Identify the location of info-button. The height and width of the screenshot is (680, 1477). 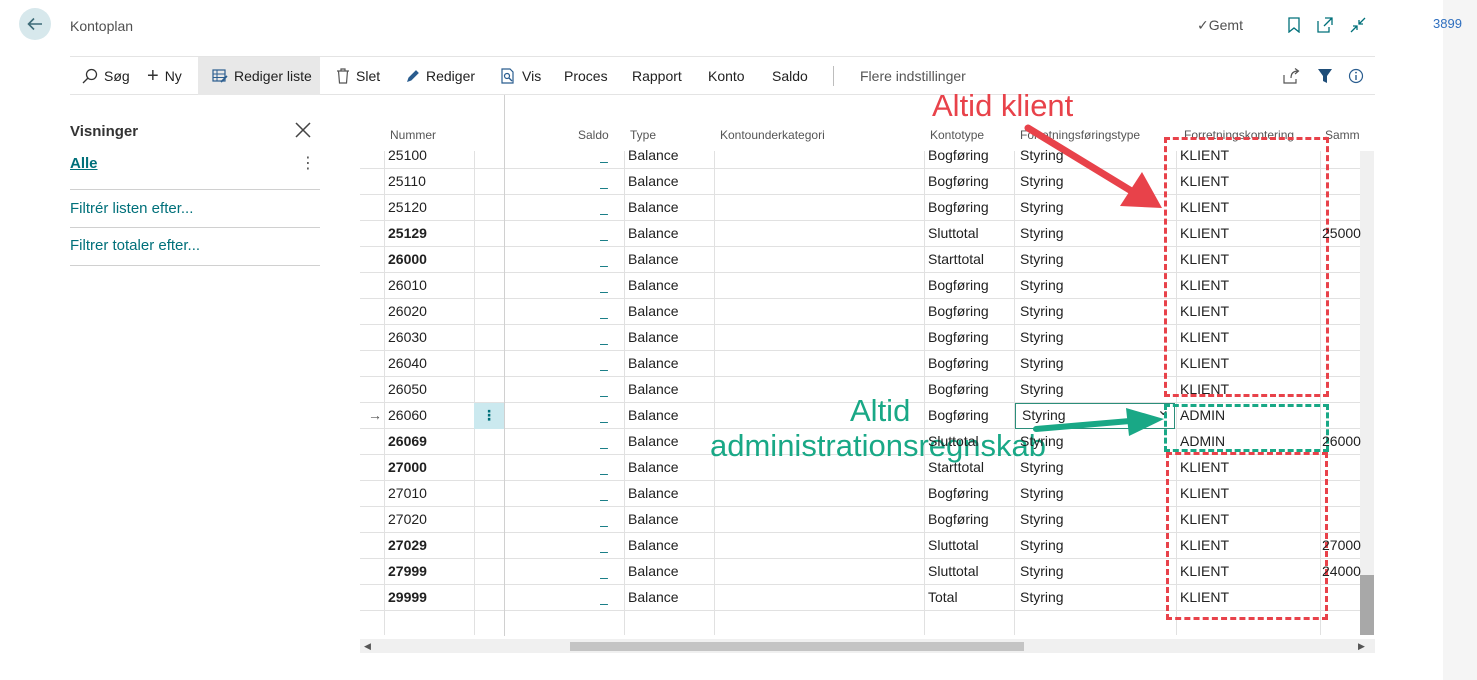
(1356, 76).